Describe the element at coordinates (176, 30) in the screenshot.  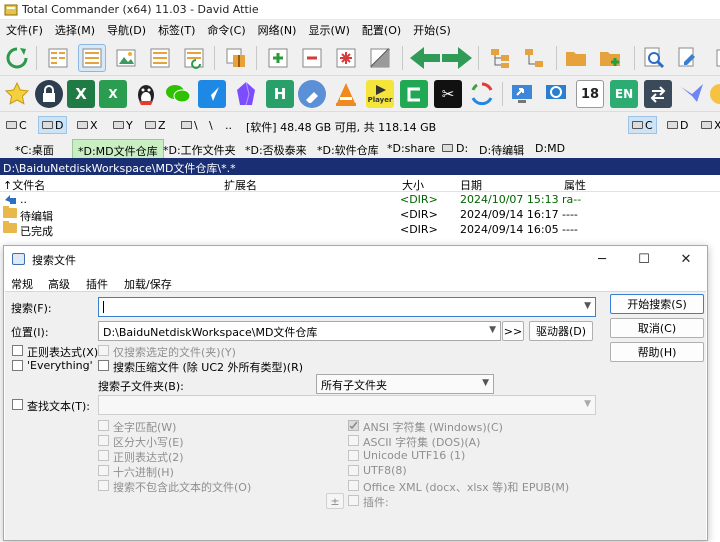
I see `menu-tabs: 标签(T)` at that location.